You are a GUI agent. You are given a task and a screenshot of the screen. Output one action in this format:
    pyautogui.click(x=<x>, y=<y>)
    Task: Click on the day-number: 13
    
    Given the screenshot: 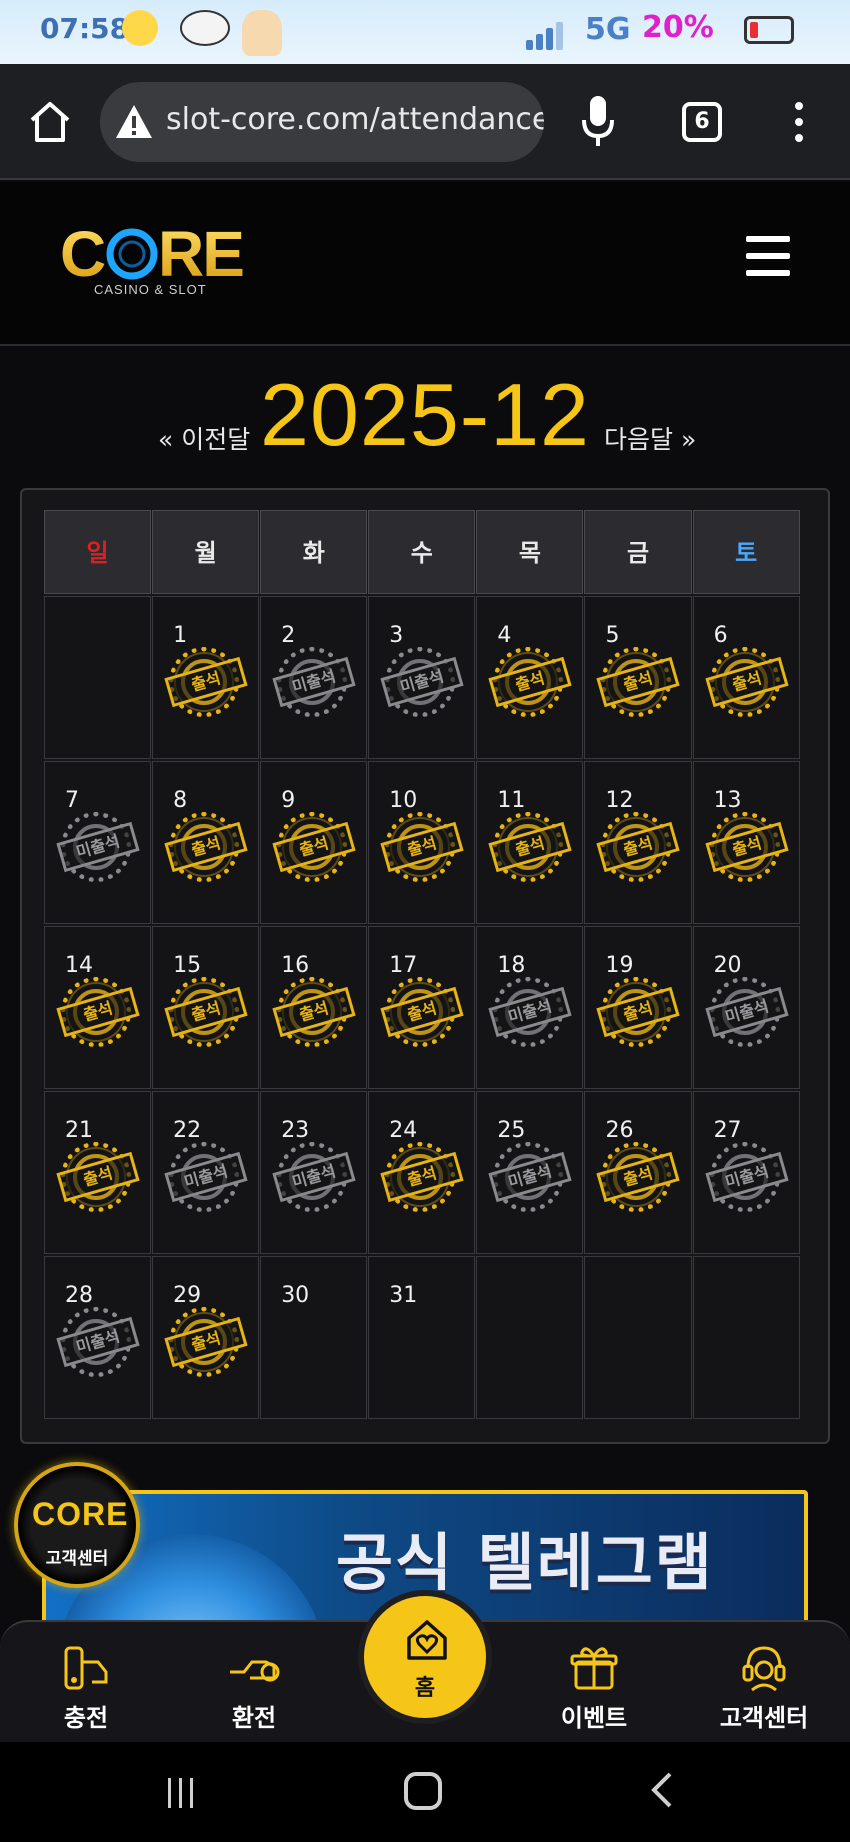 What is the action you would take?
    pyautogui.click(x=727, y=800)
    